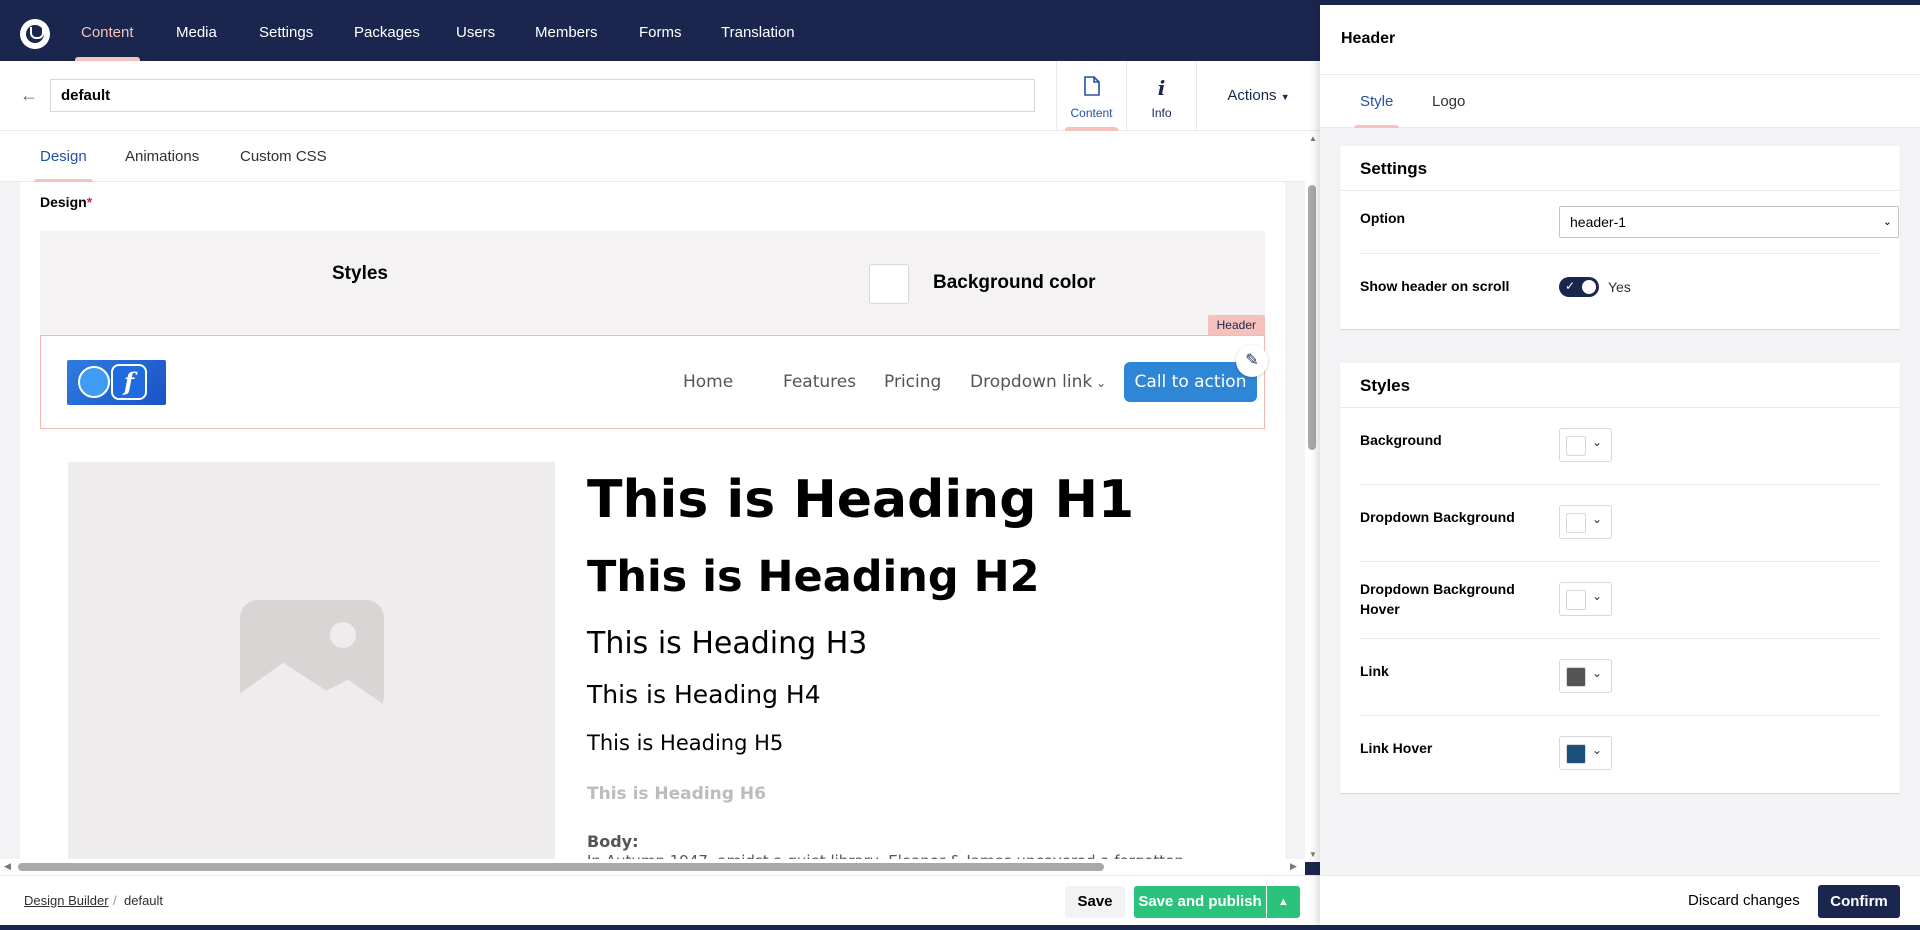 This screenshot has width=1920, height=930. I want to click on option-row: Option header-1 ⌄, so click(1629, 222).